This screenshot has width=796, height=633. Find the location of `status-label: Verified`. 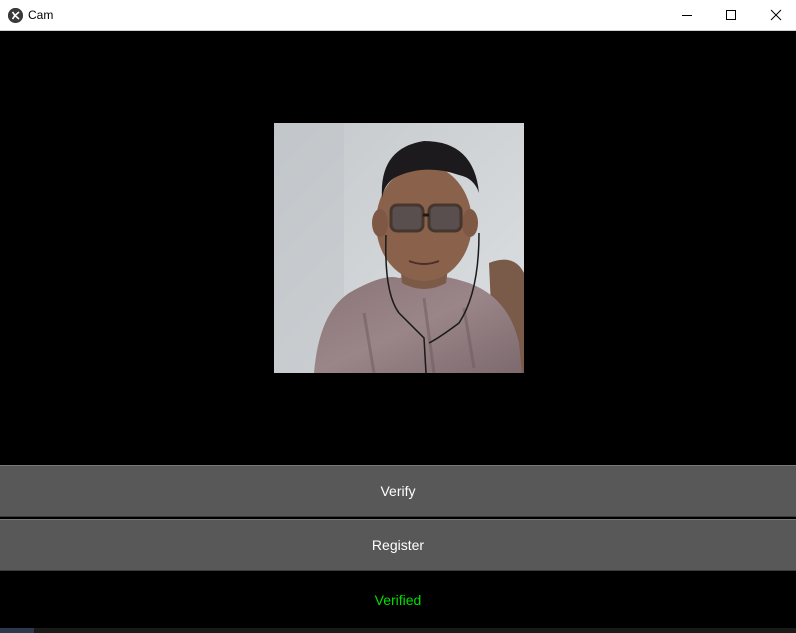

status-label: Verified is located at coordinates (398, 600).